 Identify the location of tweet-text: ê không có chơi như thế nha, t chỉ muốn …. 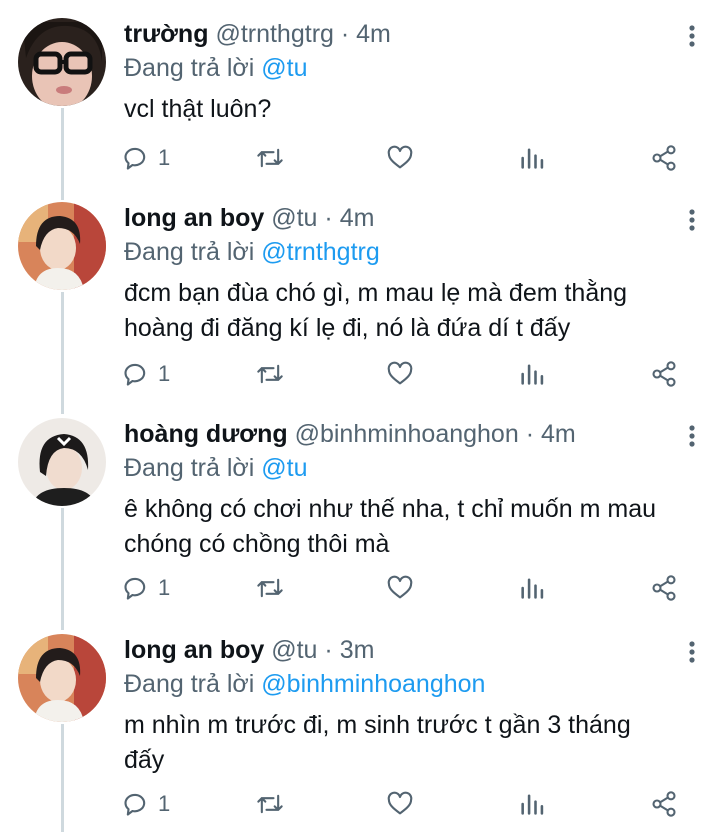
(414, 527).